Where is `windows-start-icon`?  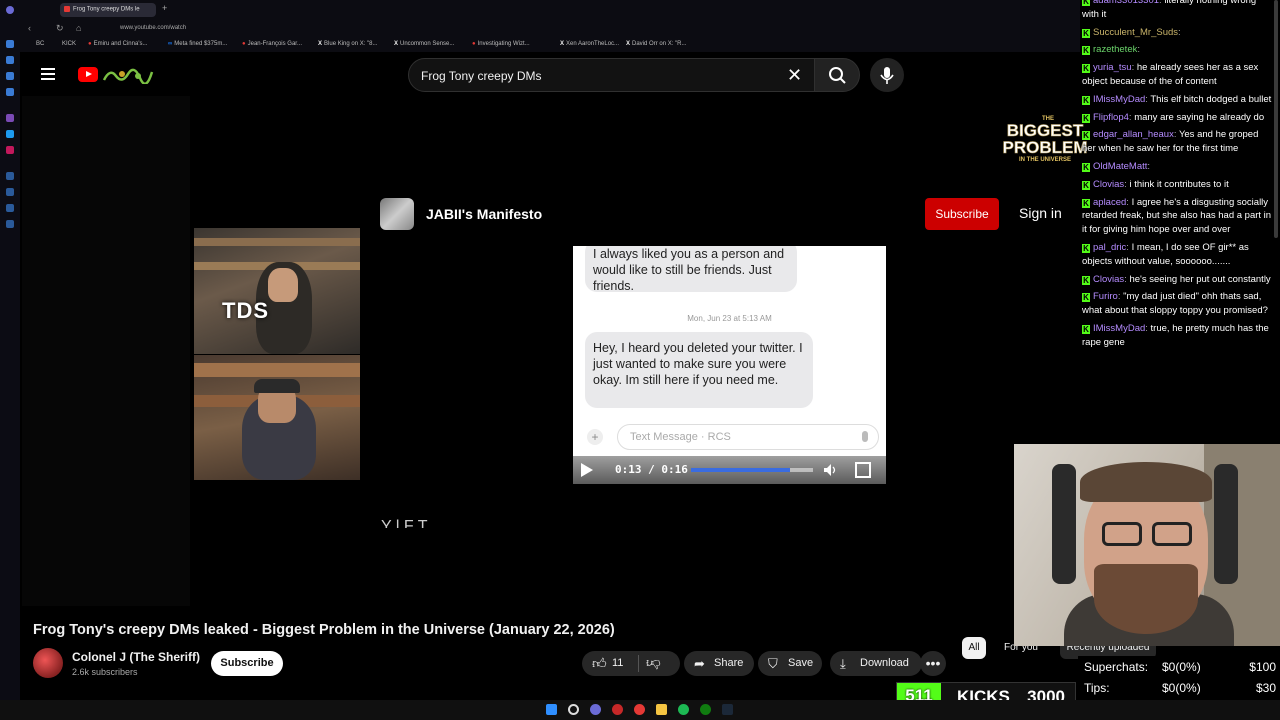 windows-start-icon is located at coordinates (551, 709).